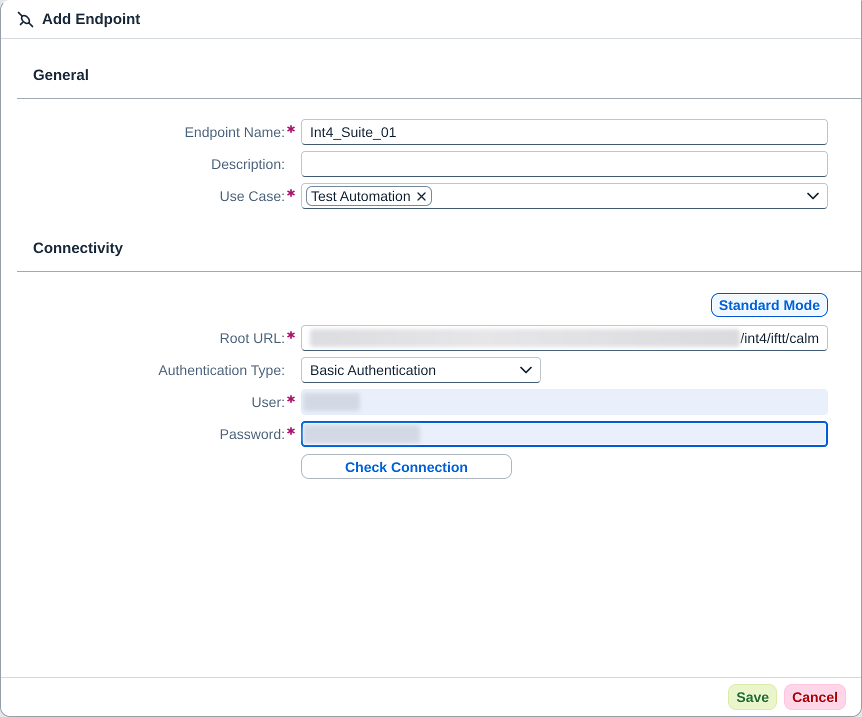  Describe the element at coordinates (421, 196) in the screenshot. I see `close-icon` at that location.